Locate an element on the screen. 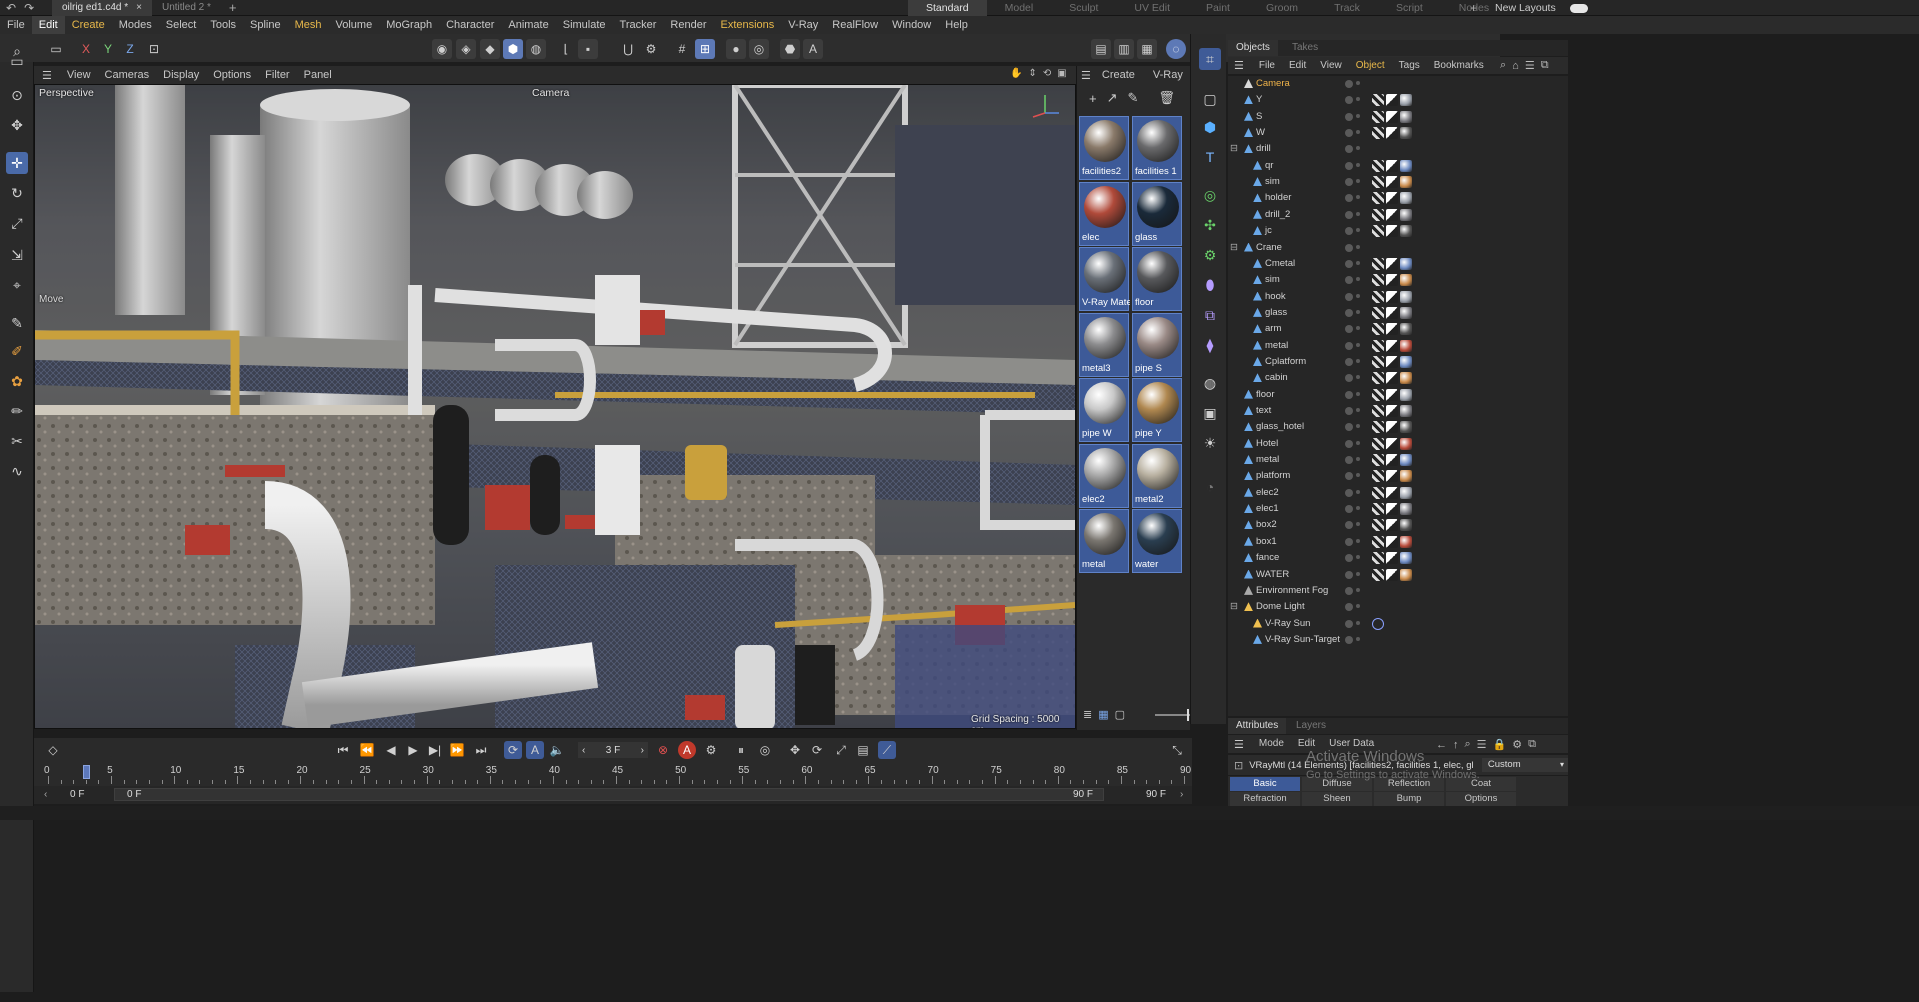  material-swatch: glass is located at coordinates (1157, 213).